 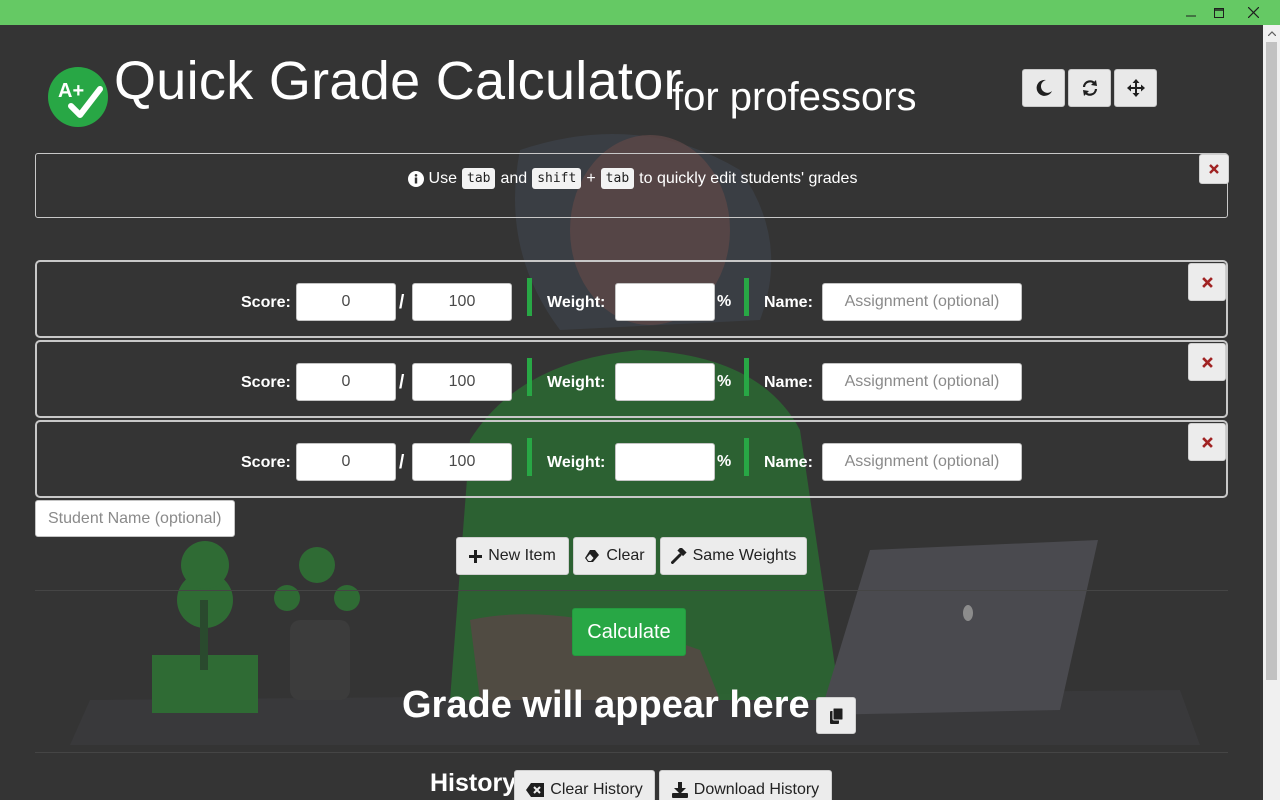 I want to click on kbd-tab: tab, so click(x=479, y=178).